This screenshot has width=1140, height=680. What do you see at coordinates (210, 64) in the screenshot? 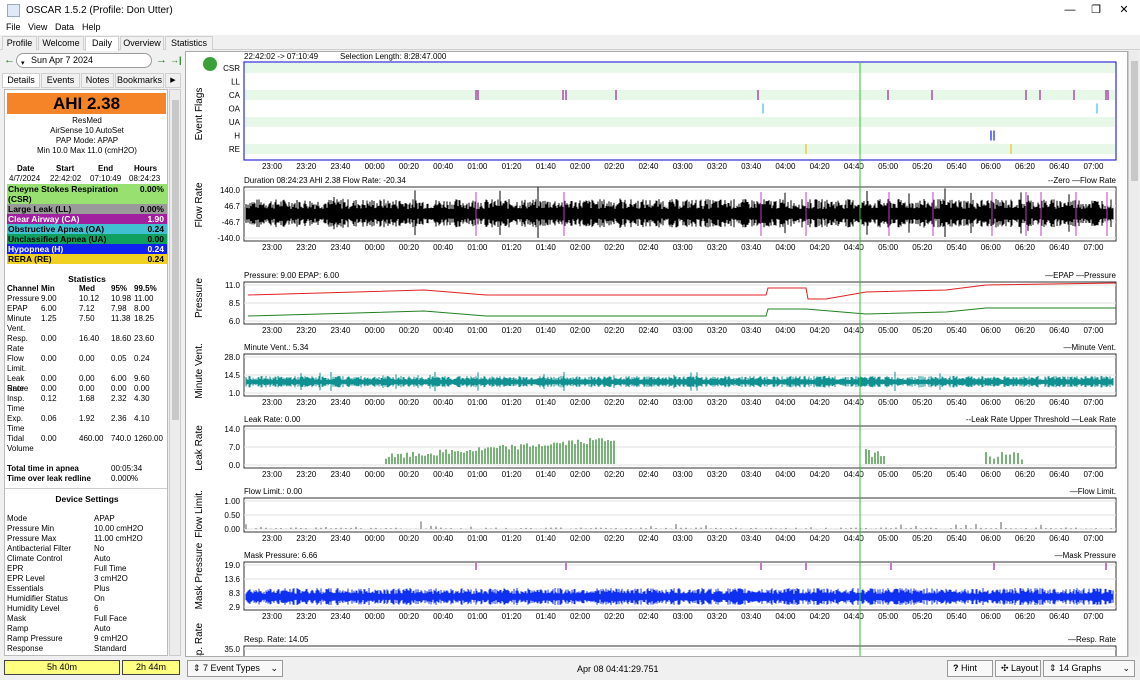
I see `pin-icon` at bounding box center [210, 64].